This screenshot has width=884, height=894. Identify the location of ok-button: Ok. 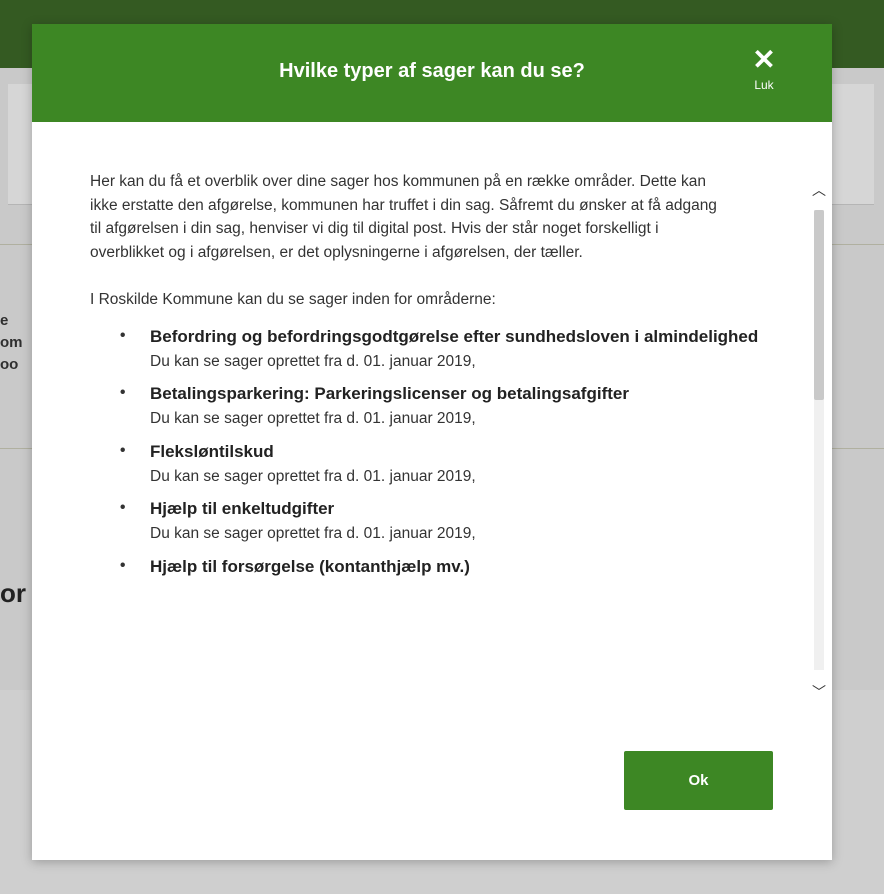
(698, 780).